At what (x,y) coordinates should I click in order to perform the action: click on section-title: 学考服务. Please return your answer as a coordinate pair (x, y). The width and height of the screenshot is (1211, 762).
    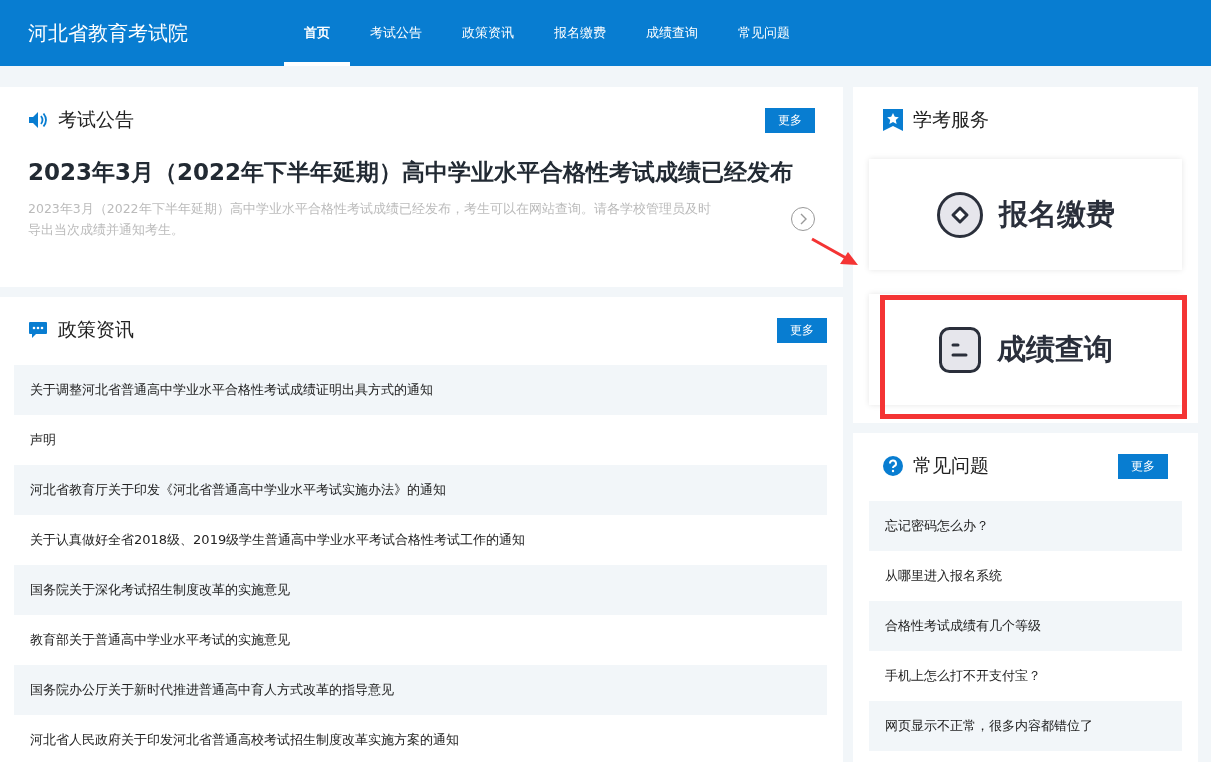
    Looking at the image, I should click on (951, 119).